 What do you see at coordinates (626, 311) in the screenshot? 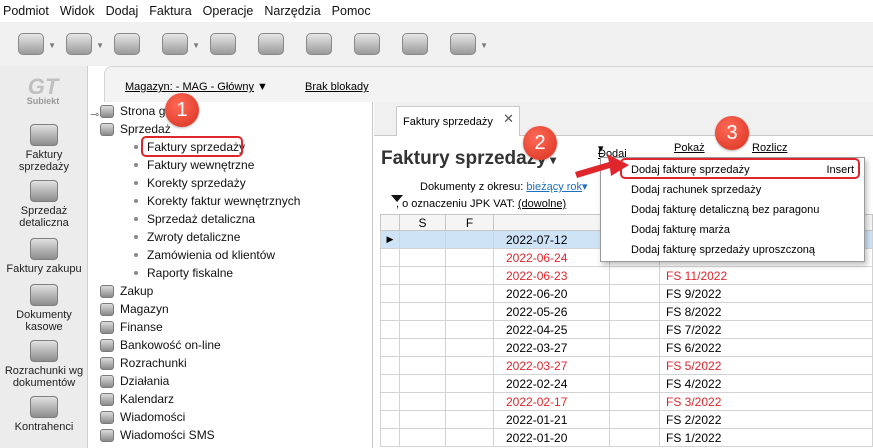
I see `table-row: 2022-05-26 FS 8/2022` at bounding box center [626, 311].